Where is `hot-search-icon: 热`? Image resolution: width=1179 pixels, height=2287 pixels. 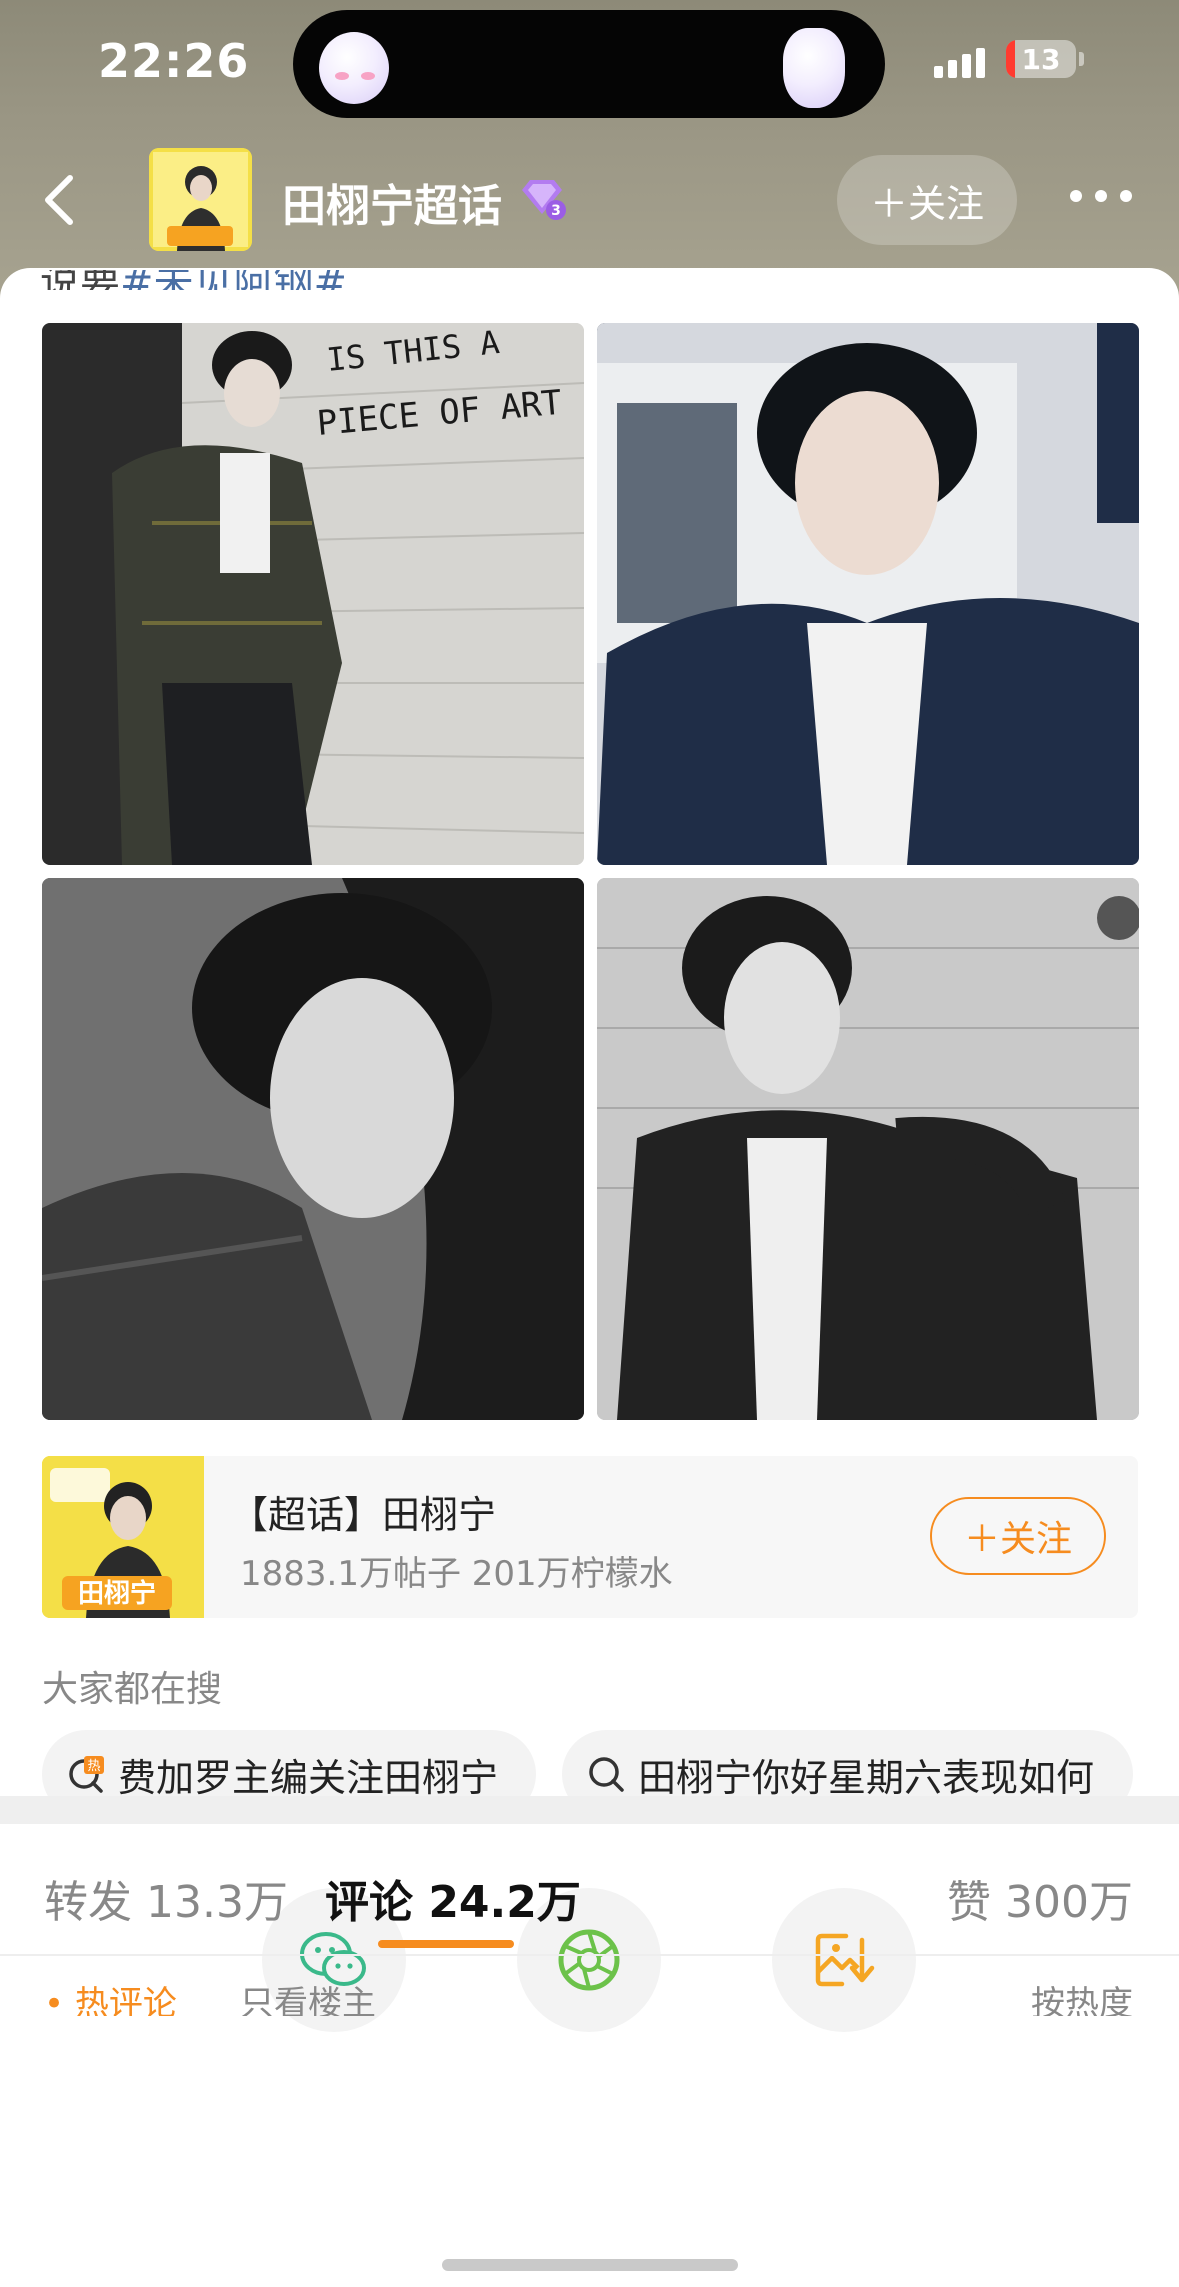 hot-search-icon: 热 is located at coordinates (86, 1774).